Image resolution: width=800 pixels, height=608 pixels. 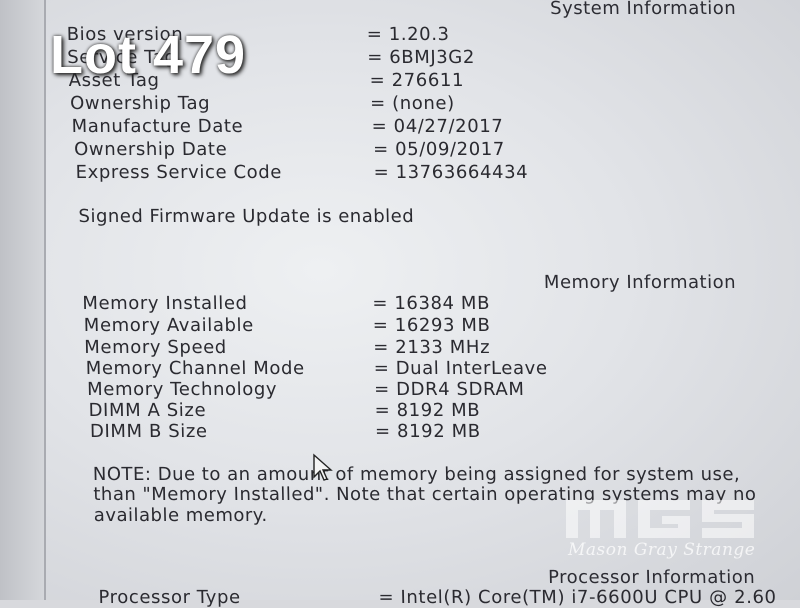 What do you see at coordinates (408, 34) in the screenshot?
I see `sysinfo-value: = 1.20.3` at bounding box center [408, 34].